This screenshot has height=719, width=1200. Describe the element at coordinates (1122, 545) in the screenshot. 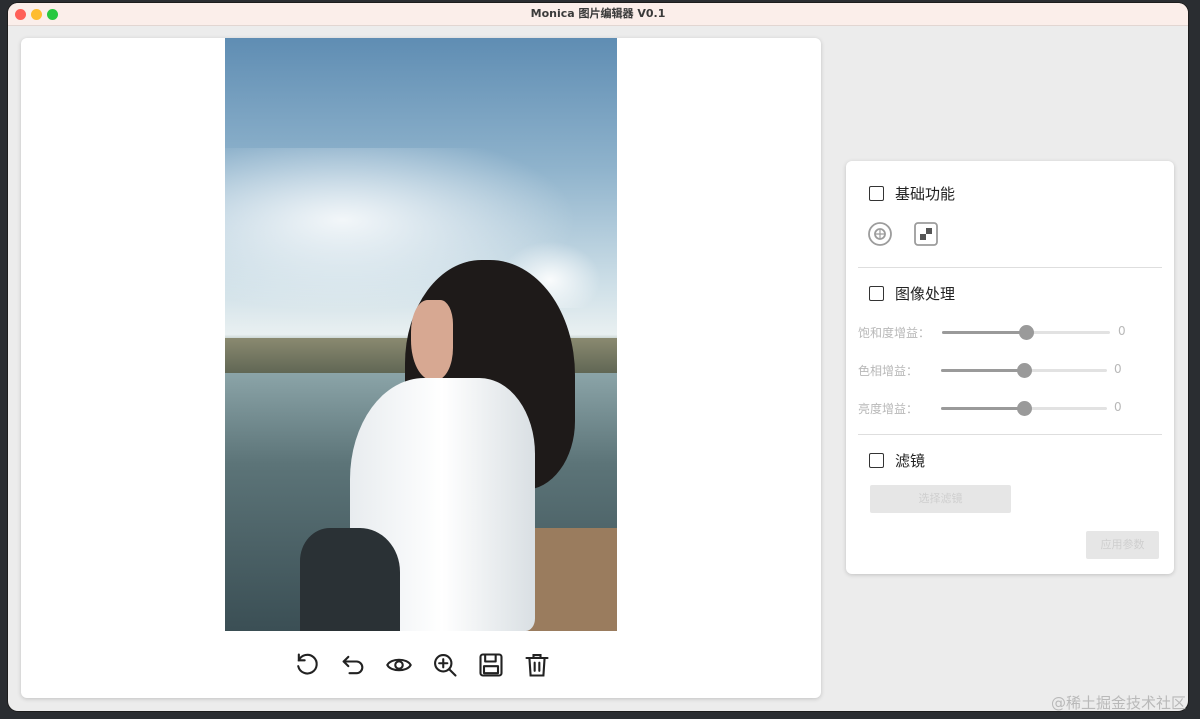

I see `apply-params-button: 应用参数` at that location.